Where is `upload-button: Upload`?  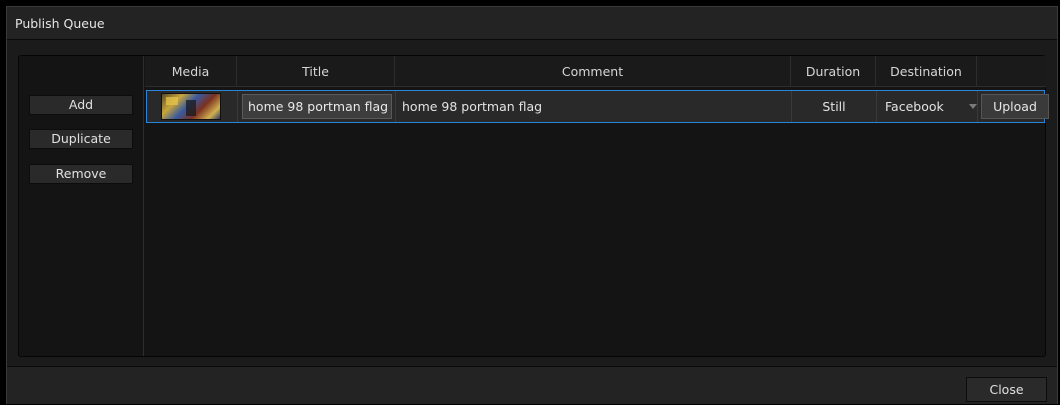
upload-button: Upload is located at coordinates (1015, 106).